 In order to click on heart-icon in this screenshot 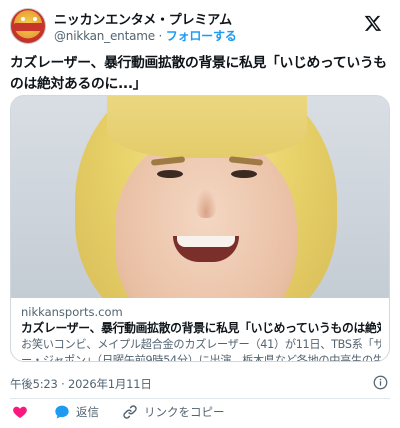, I will do `click(20, 412)`.